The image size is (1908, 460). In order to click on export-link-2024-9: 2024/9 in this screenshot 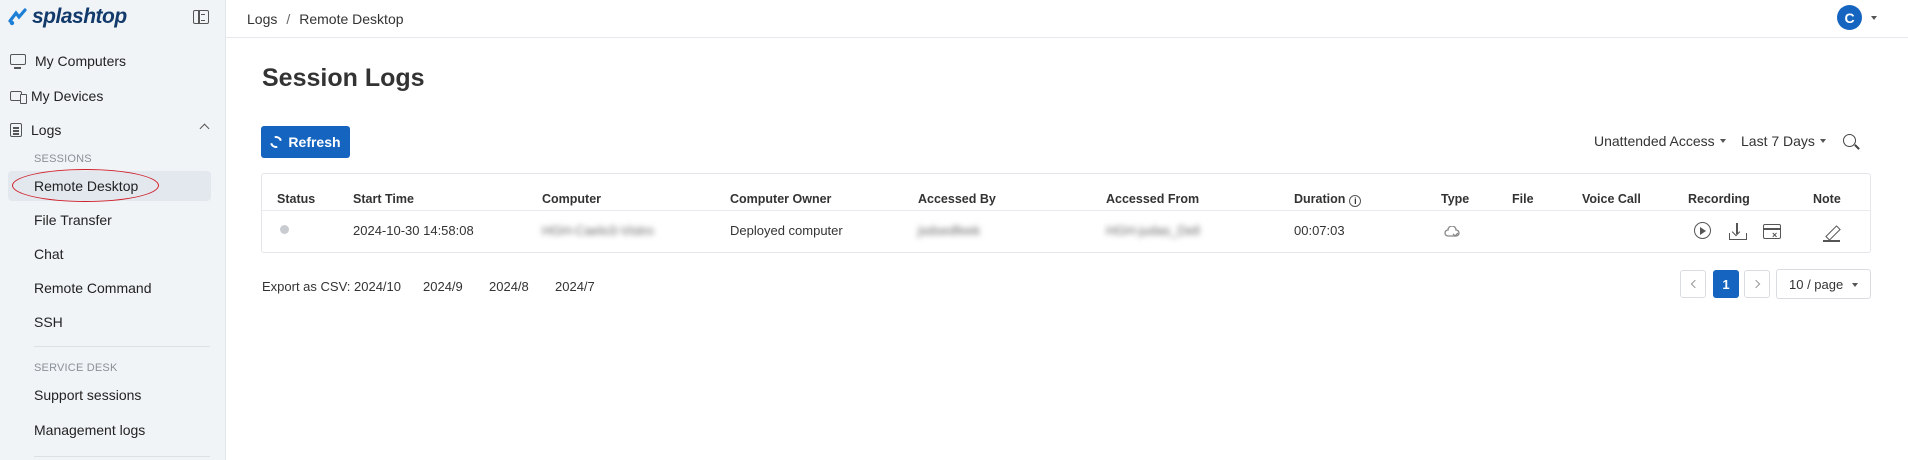, I will do `click(443, 286)`.